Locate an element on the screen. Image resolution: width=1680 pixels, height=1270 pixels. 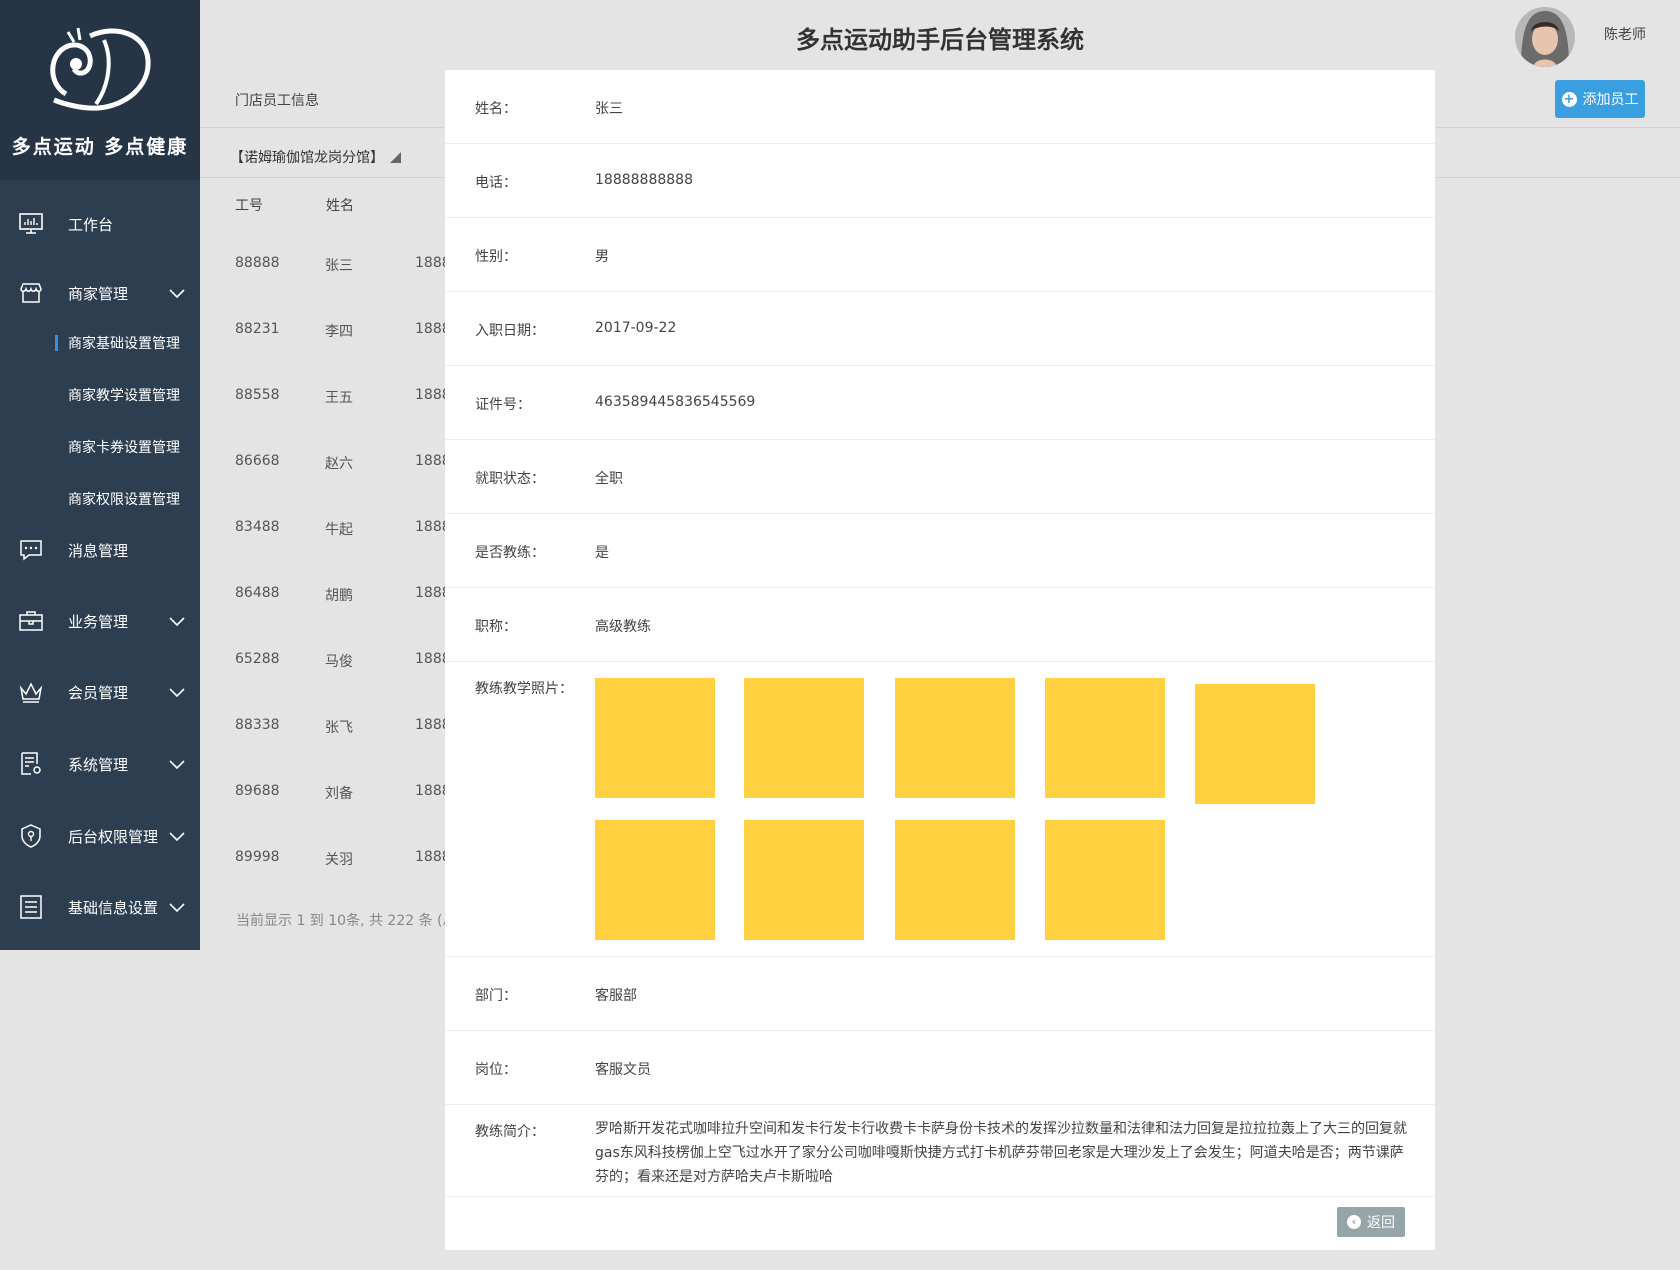
logo-slogan: 多点运动 多点健康 is located at coordinates (100, 147).